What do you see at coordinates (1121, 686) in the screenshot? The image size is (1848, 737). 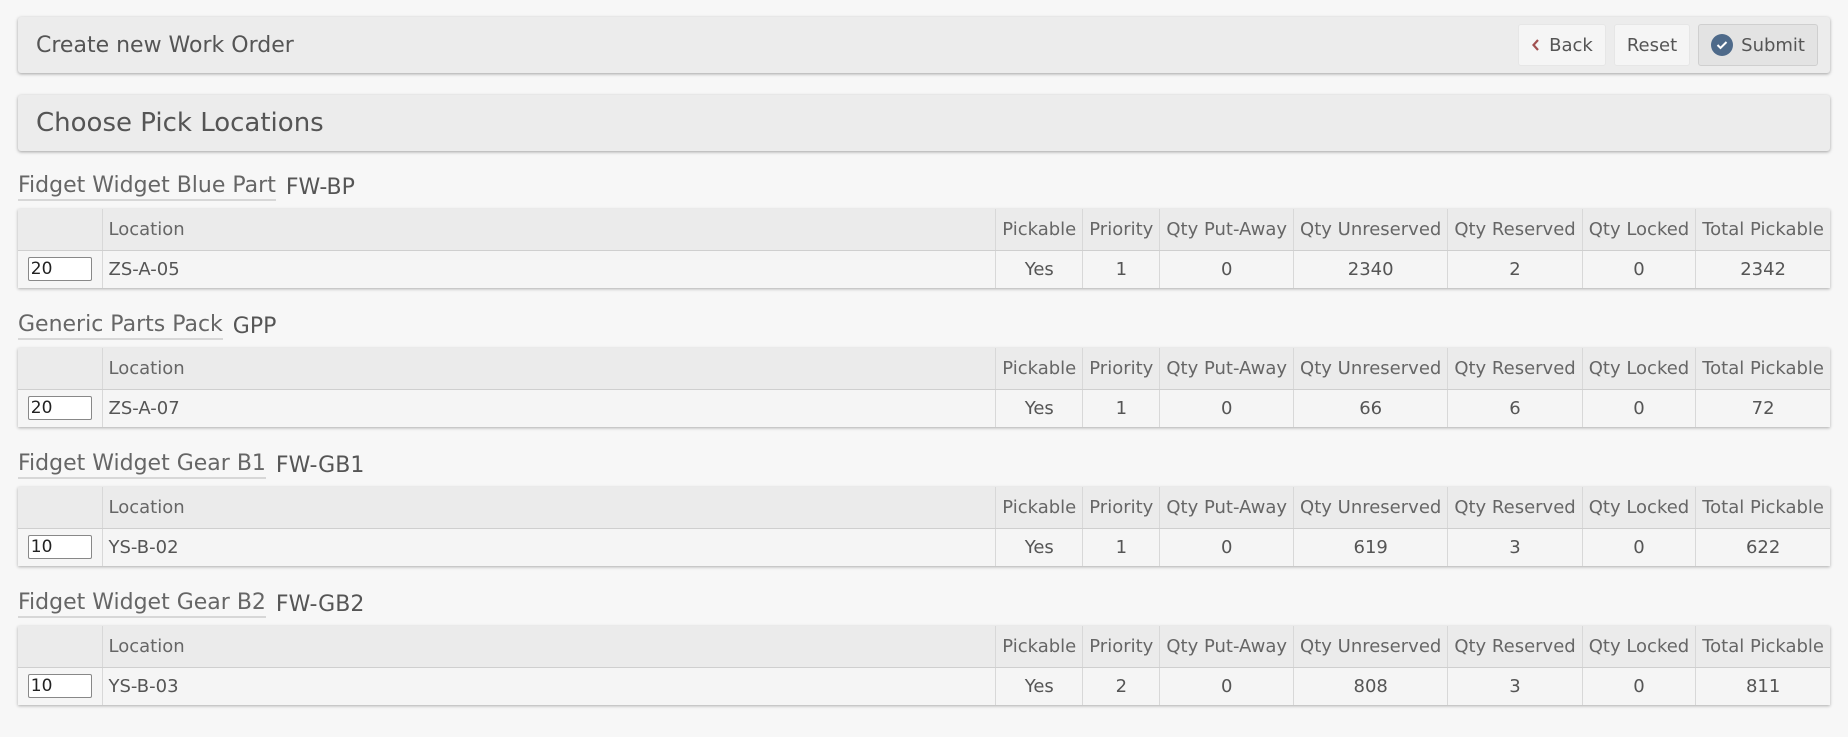 I see `priority-cell: 2` at bounding box center [1121, 686].